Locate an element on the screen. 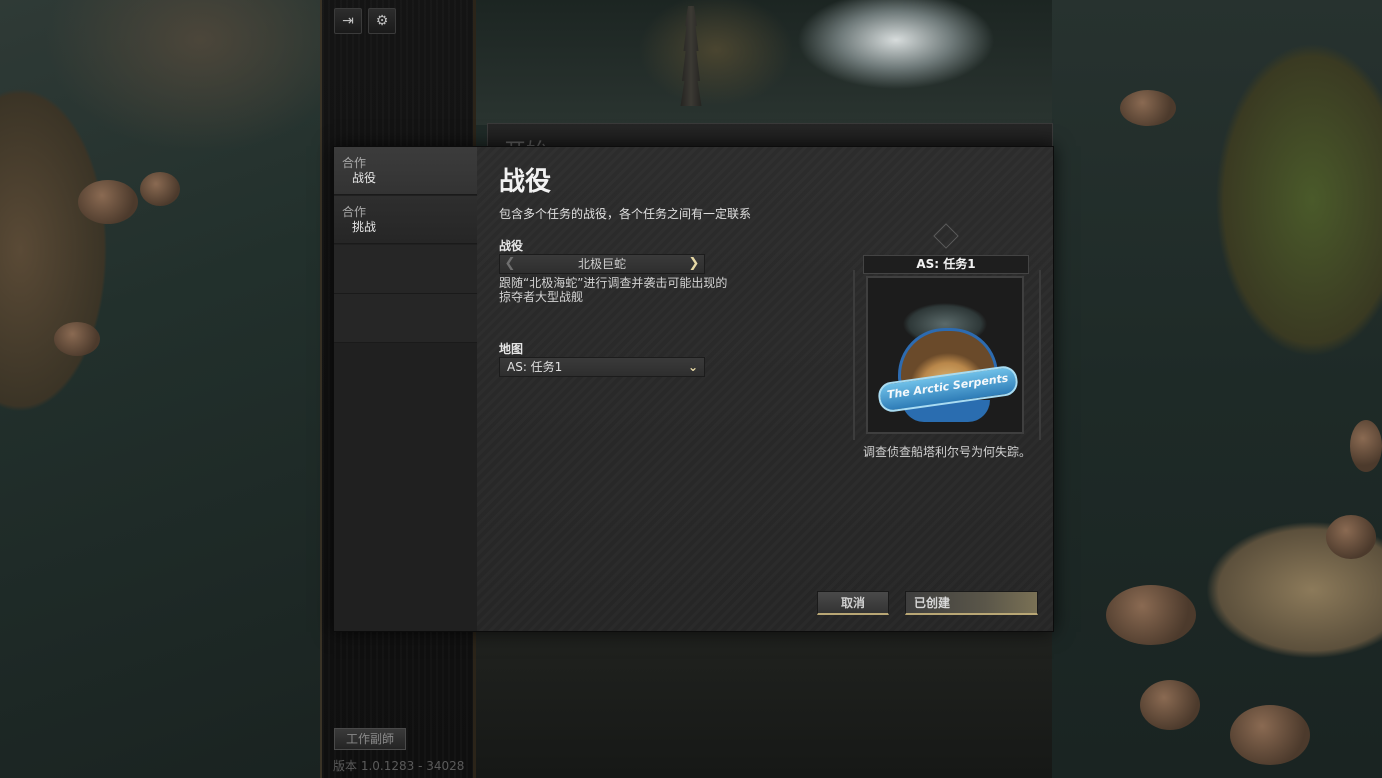 The image size is (1382, 778). map-label: 地图 is located at coordinates (511, 349).